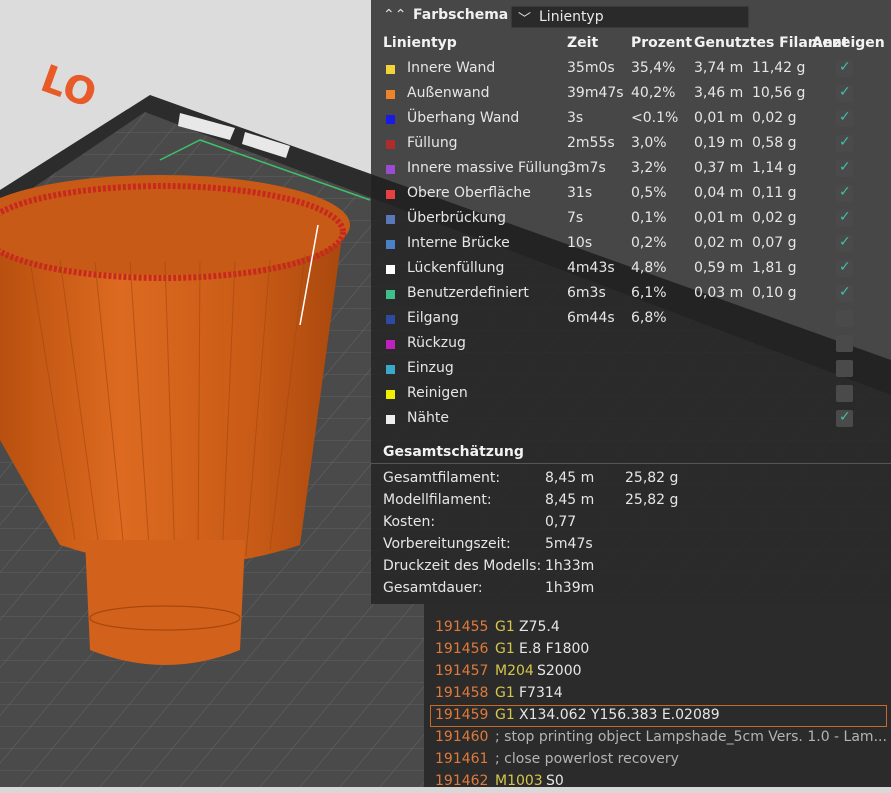 This screenshot has width=891, height=793. Describe the element at coordinates (570, 588) in the screenshot. I see `summary-value: 1h39m` at that location.